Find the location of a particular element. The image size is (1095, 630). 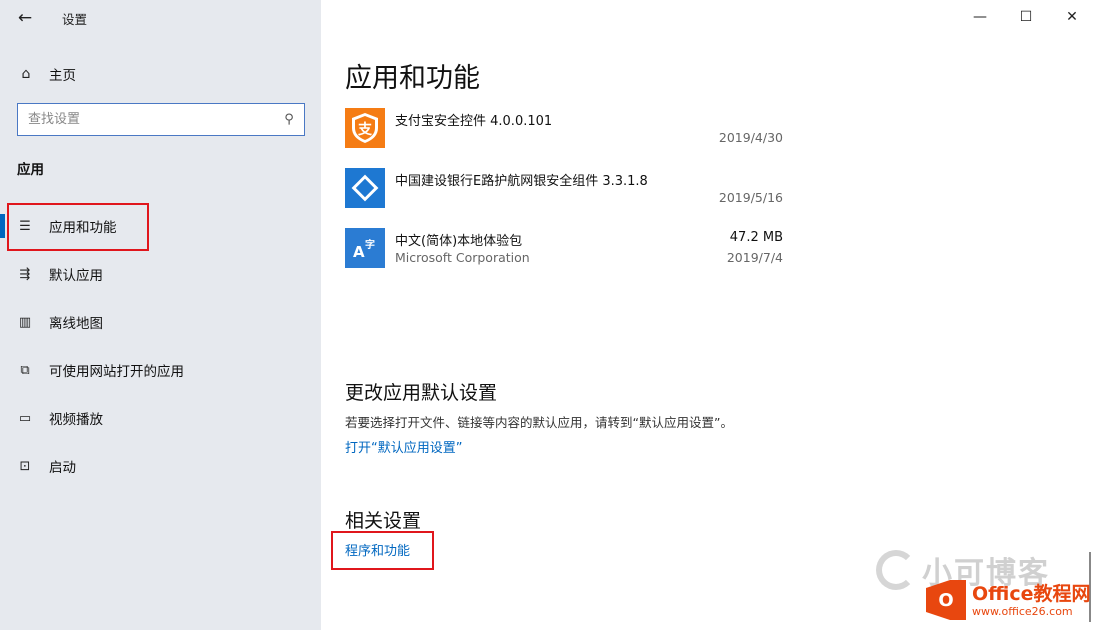

app-list-item: 中国建设银行E路护航网银安全组件 3.3.1.8 2019/5/16 is located at coordinates (565, 191).